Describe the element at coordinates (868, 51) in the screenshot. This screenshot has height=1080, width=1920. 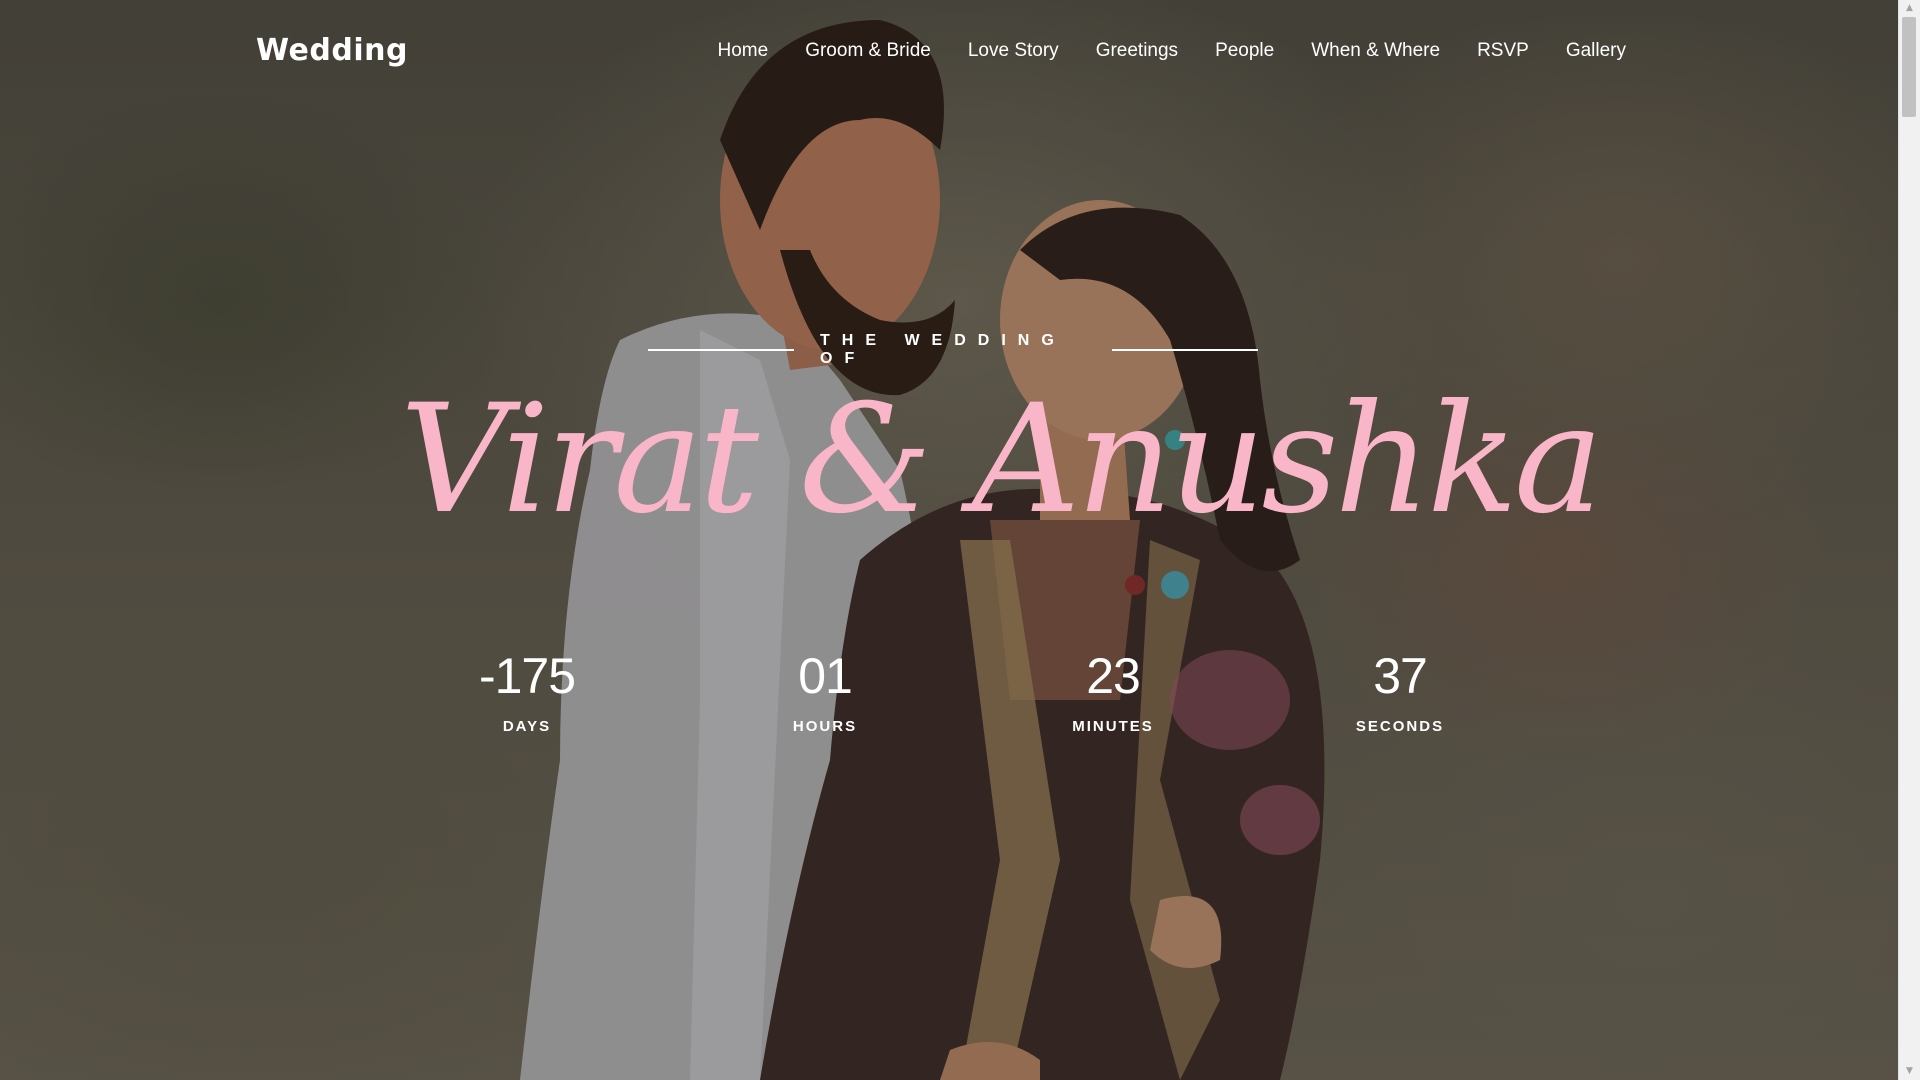
I see `nav-groom-bride: Groom & Bride` at that location.